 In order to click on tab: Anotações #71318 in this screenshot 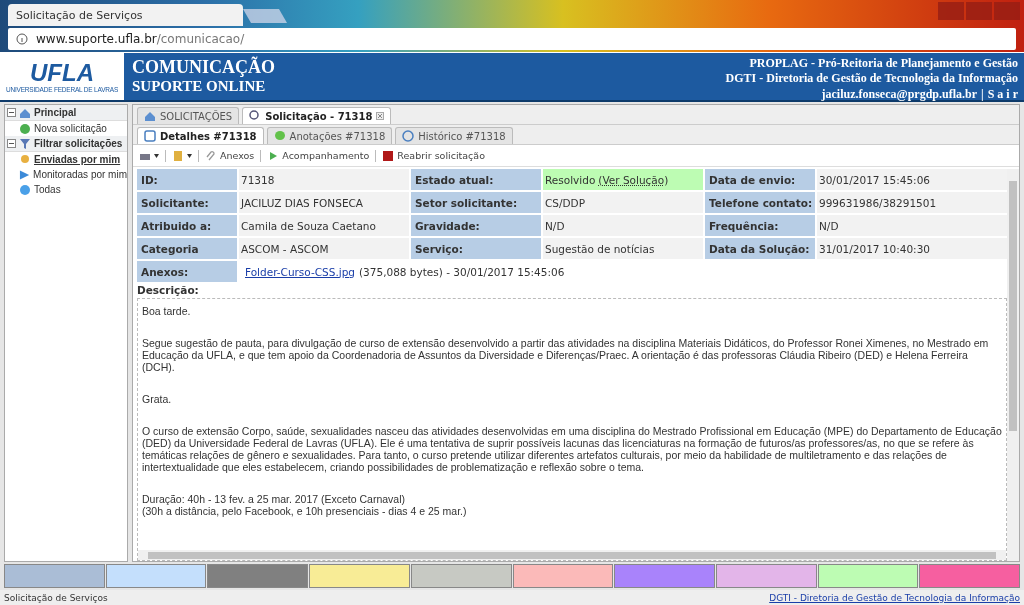, I will do `click(329, 135)`.